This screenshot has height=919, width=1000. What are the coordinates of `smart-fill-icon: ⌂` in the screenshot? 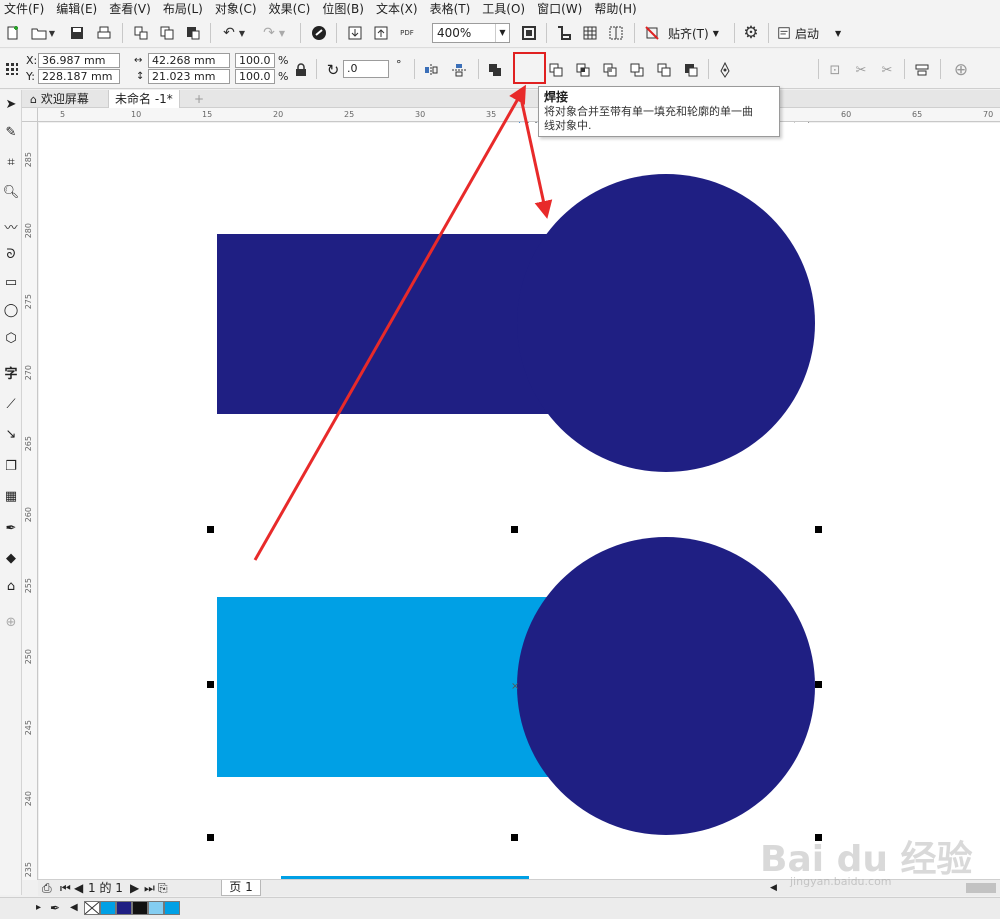 It's located at (11, 586).